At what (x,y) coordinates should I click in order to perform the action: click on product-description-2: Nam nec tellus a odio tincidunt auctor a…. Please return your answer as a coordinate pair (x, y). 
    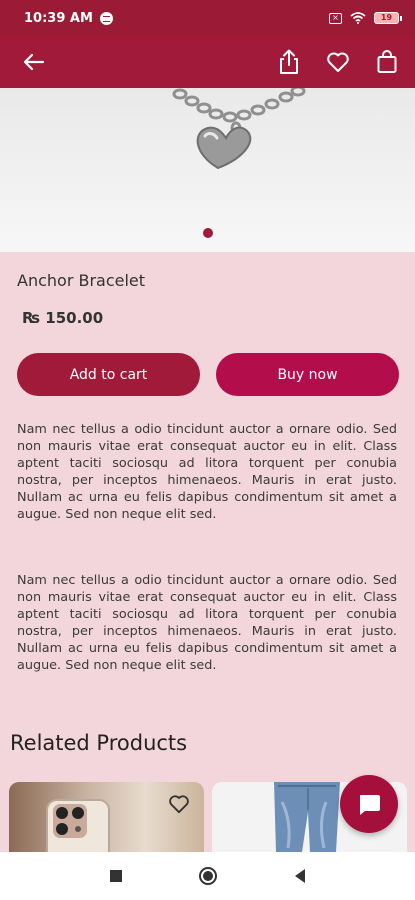
    Looking at the image, I should click on (207, 623).